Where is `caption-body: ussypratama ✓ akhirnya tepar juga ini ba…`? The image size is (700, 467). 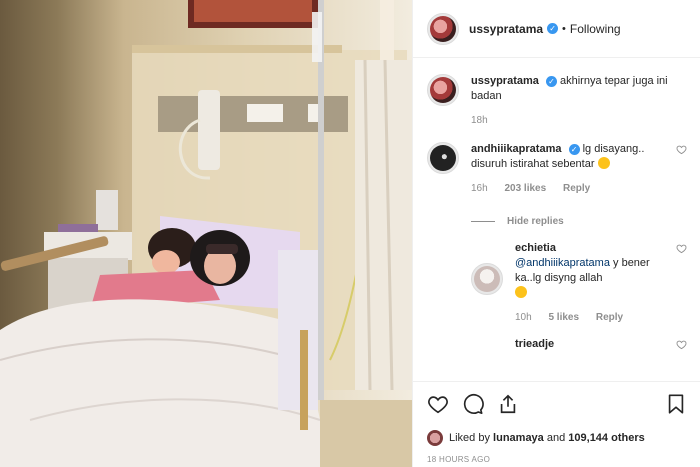
caption-body: ussypratama ✓ akhirnya tepar juga ini ba… is located at coordinates (579, 101).